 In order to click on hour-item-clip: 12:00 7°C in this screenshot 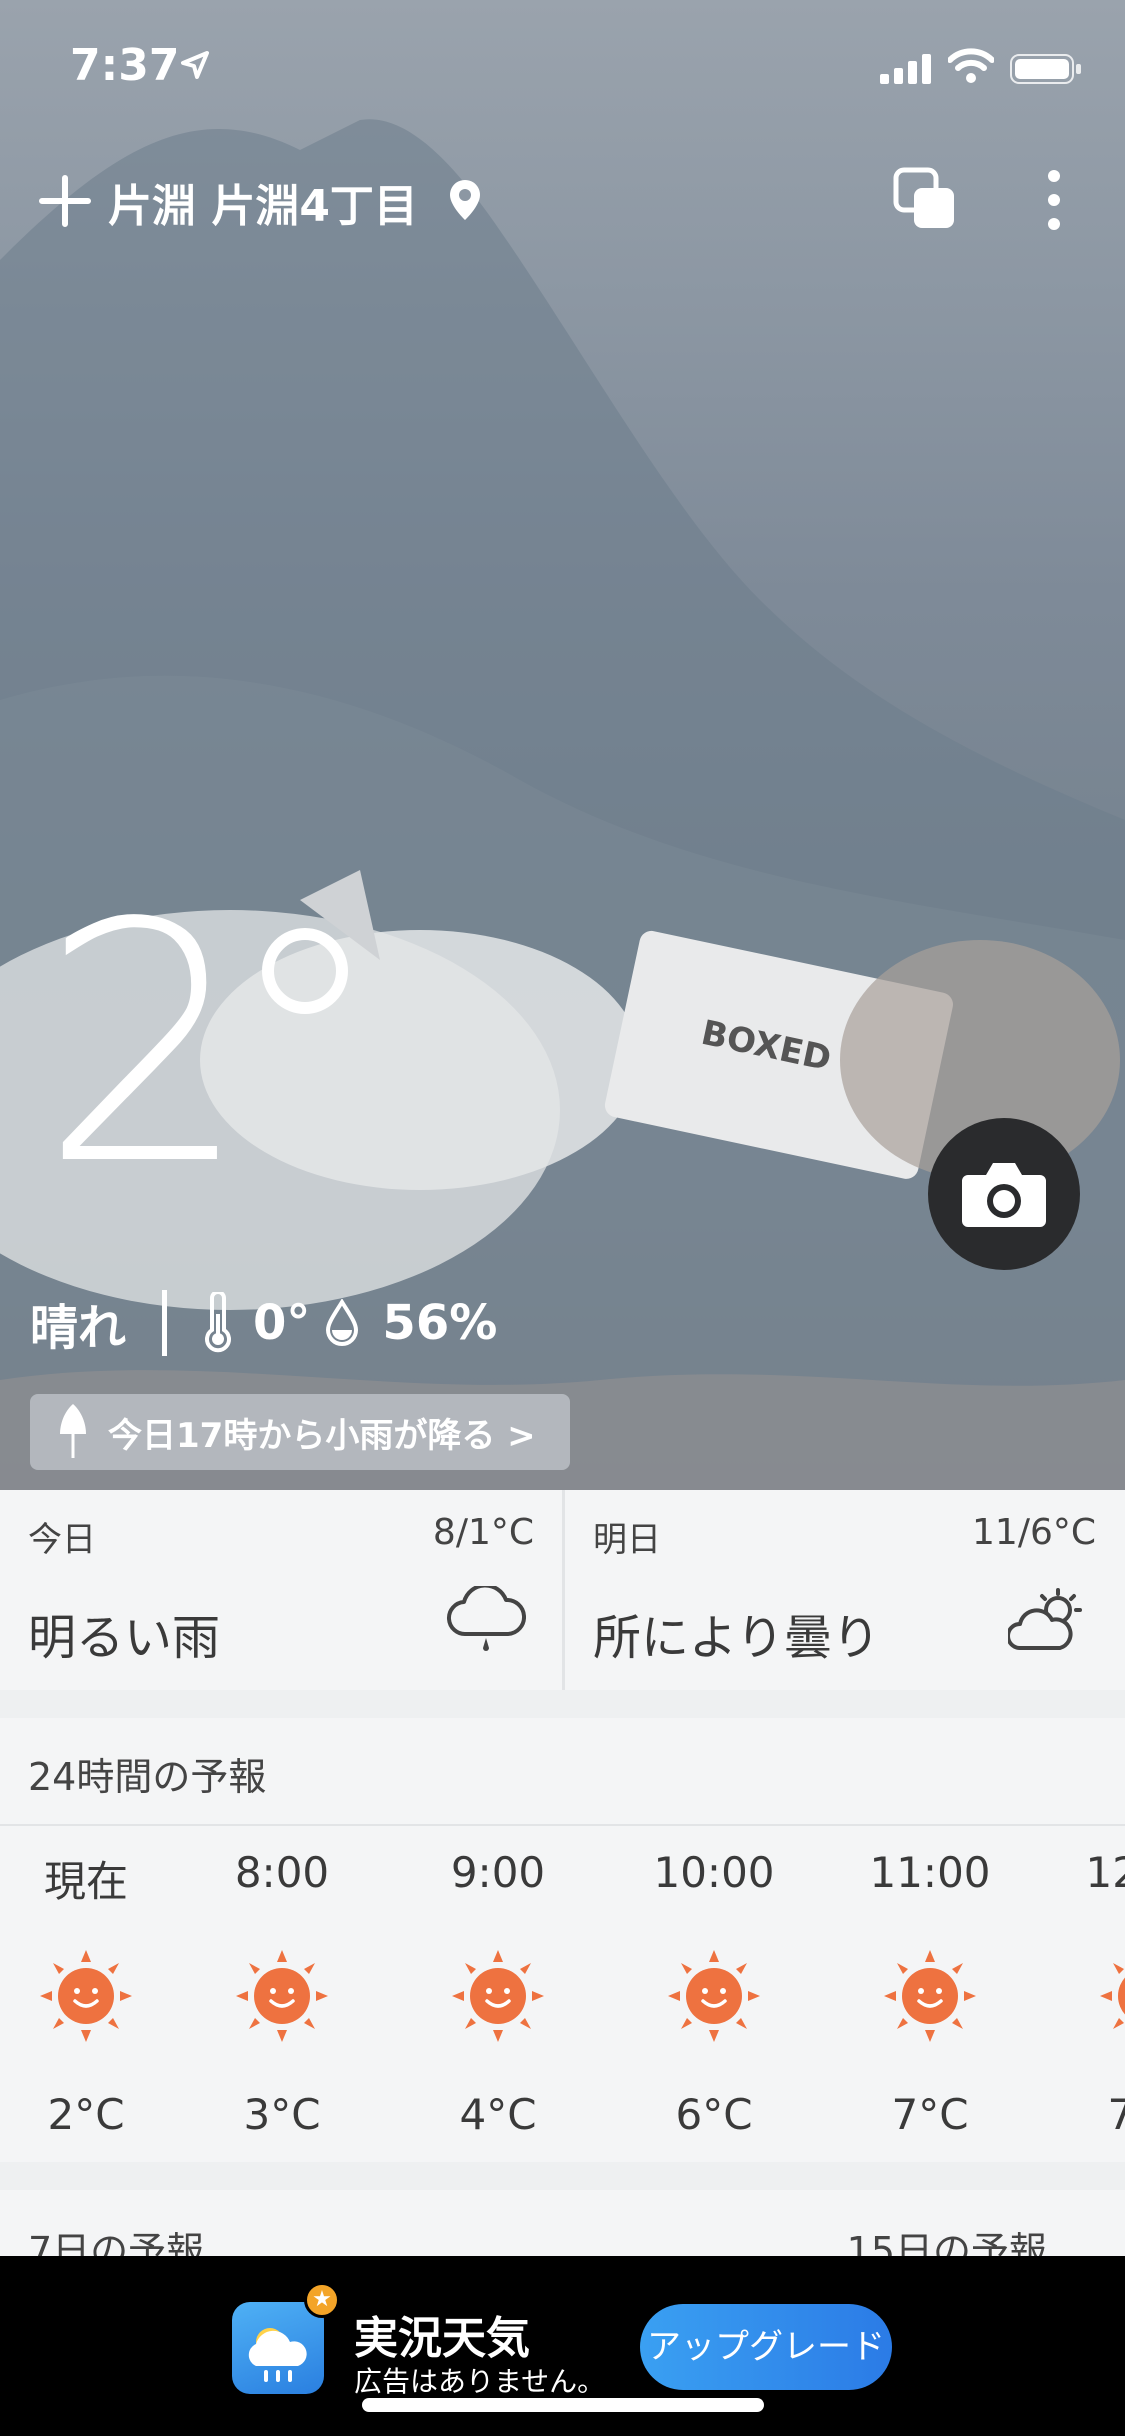, I will do `click(1102, 1940)`.